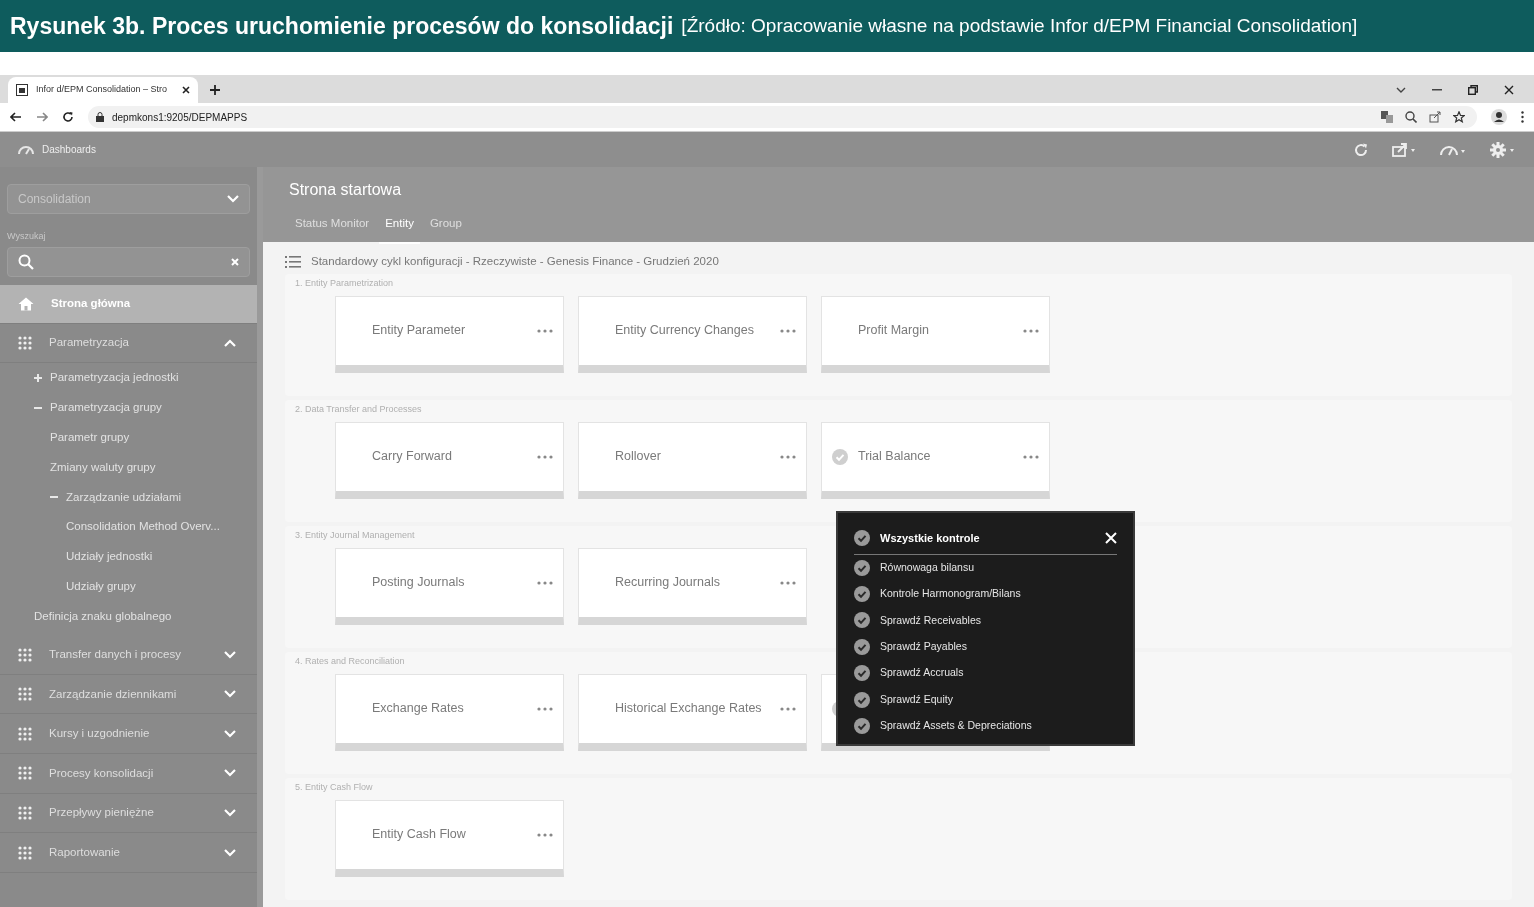  Describe the element at coordinates (26, 236) in the screenshot. I see `search-label: Wyszukaj` at that location.